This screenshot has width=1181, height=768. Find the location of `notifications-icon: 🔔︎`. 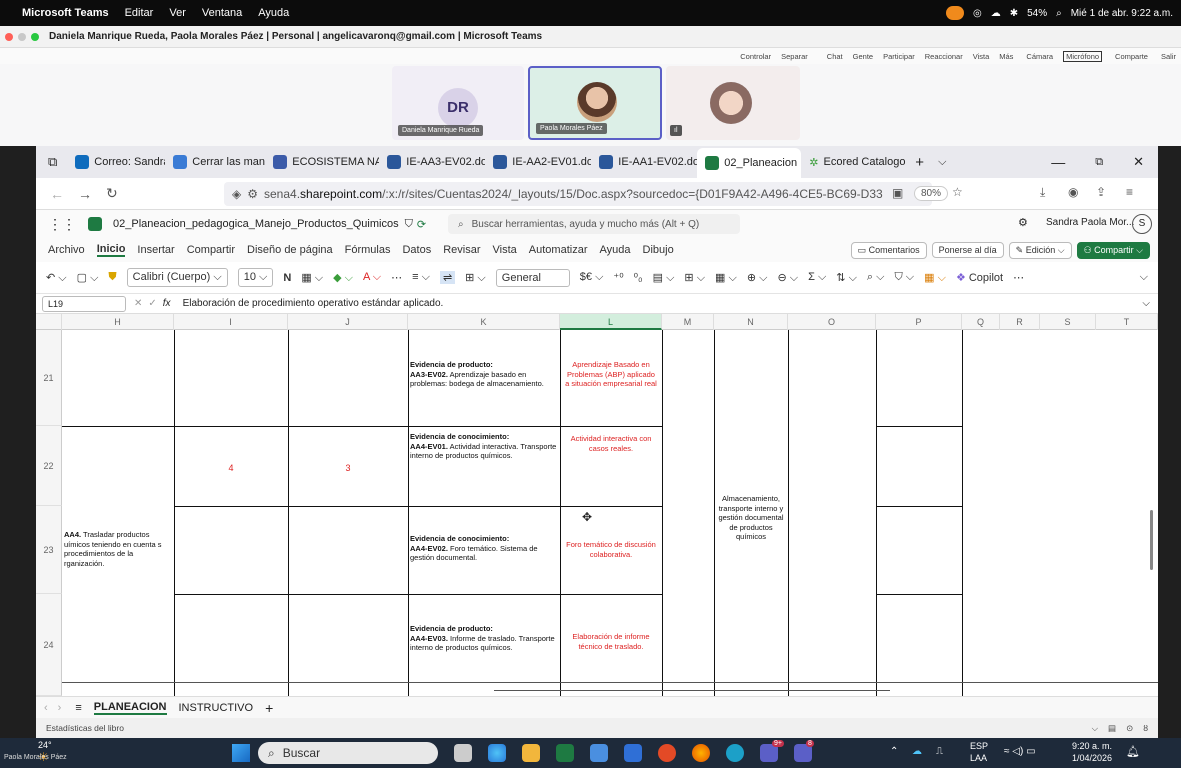

notifications-icon: 🔔︎ is located at coordinates (1133, 751).